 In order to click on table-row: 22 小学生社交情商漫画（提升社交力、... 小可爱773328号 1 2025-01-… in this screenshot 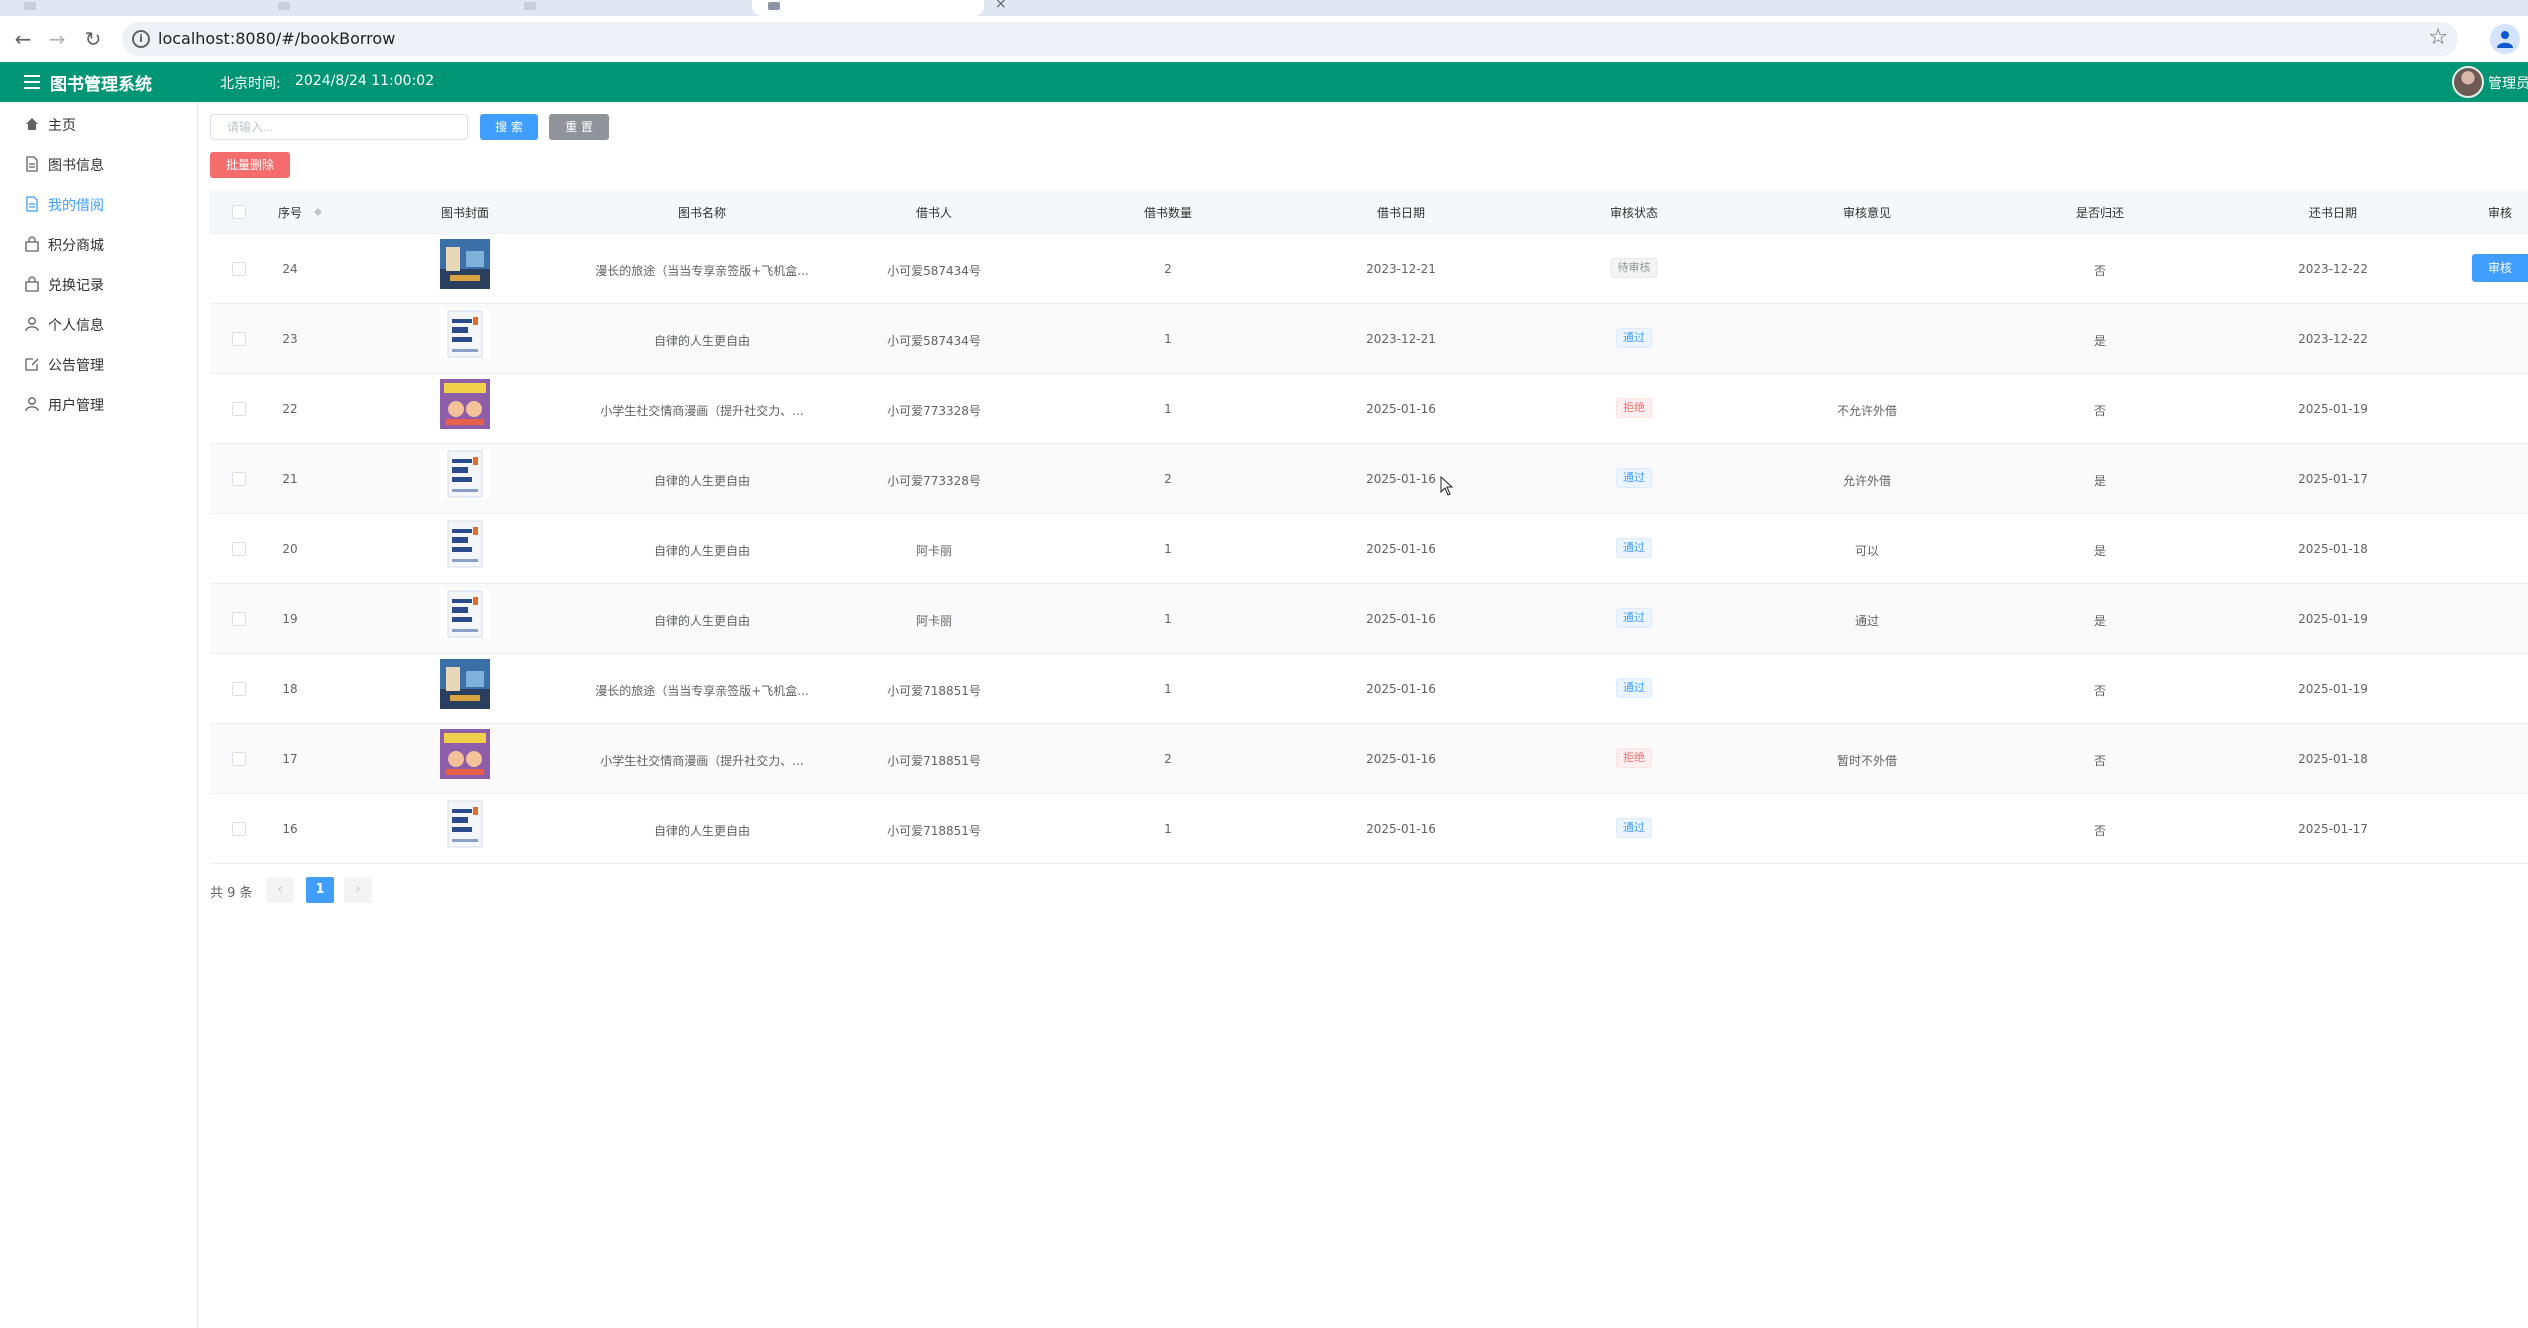, I will do `click(1369, 409)`.